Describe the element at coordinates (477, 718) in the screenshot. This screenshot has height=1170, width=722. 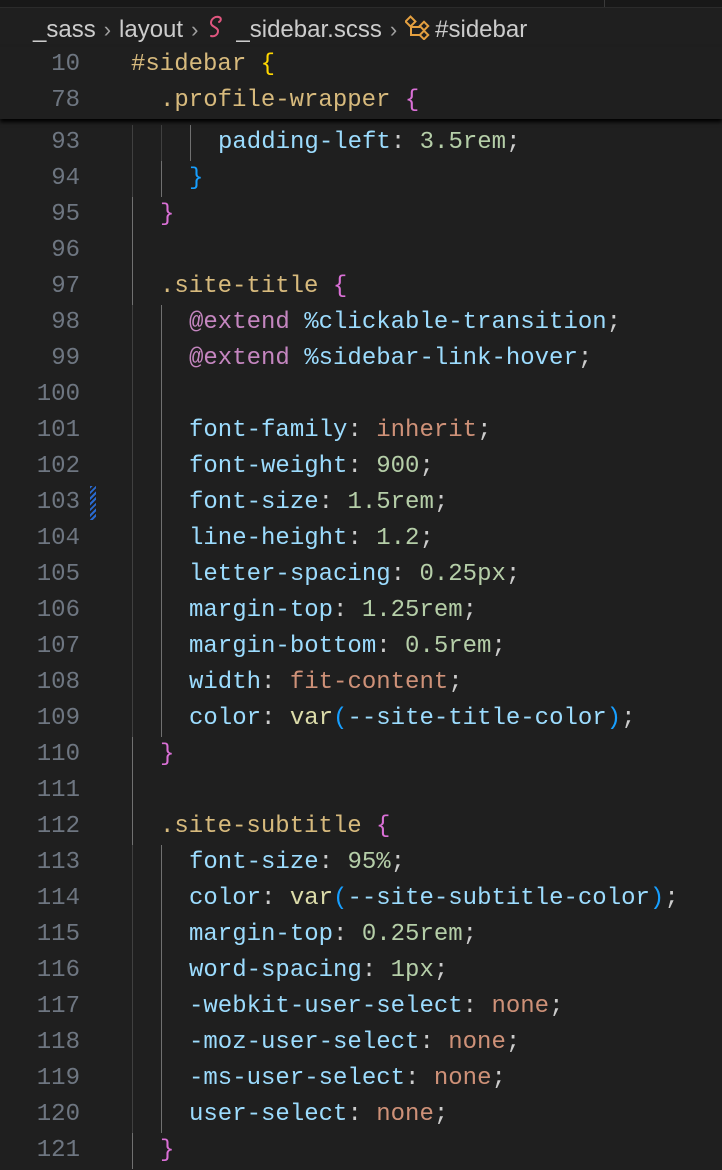
I see `code-token: --site-title-color` at that location.